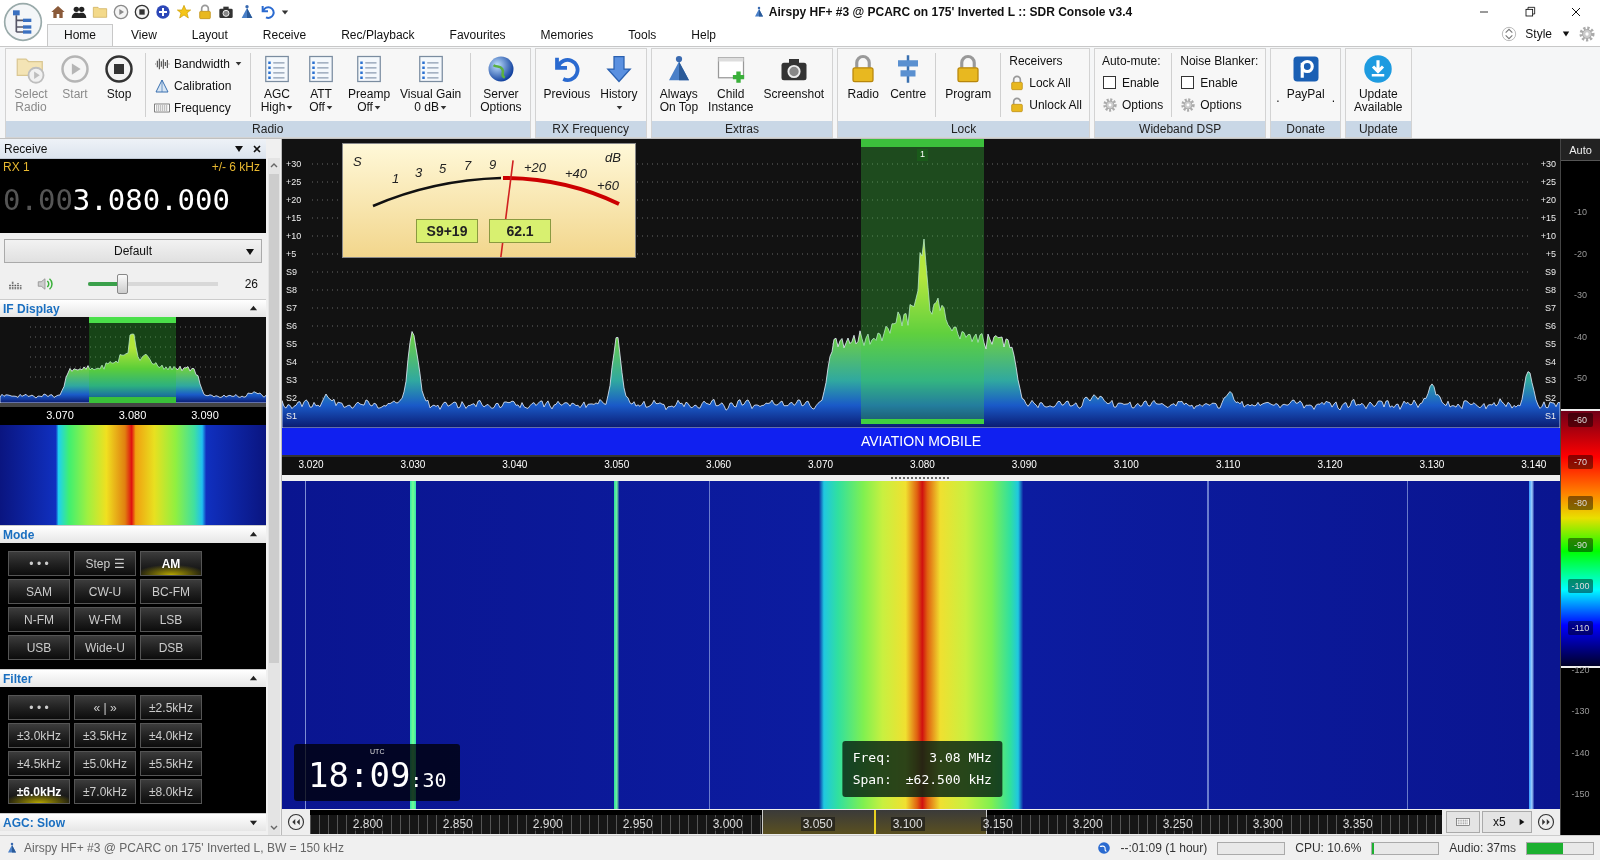 Image resolution: width=1600 pixels, height=860 pixels. What do you see at coordinates (1580, 150) in the screenshot?
I see `auto-button: Auto` at bounding box center [1580, 150].